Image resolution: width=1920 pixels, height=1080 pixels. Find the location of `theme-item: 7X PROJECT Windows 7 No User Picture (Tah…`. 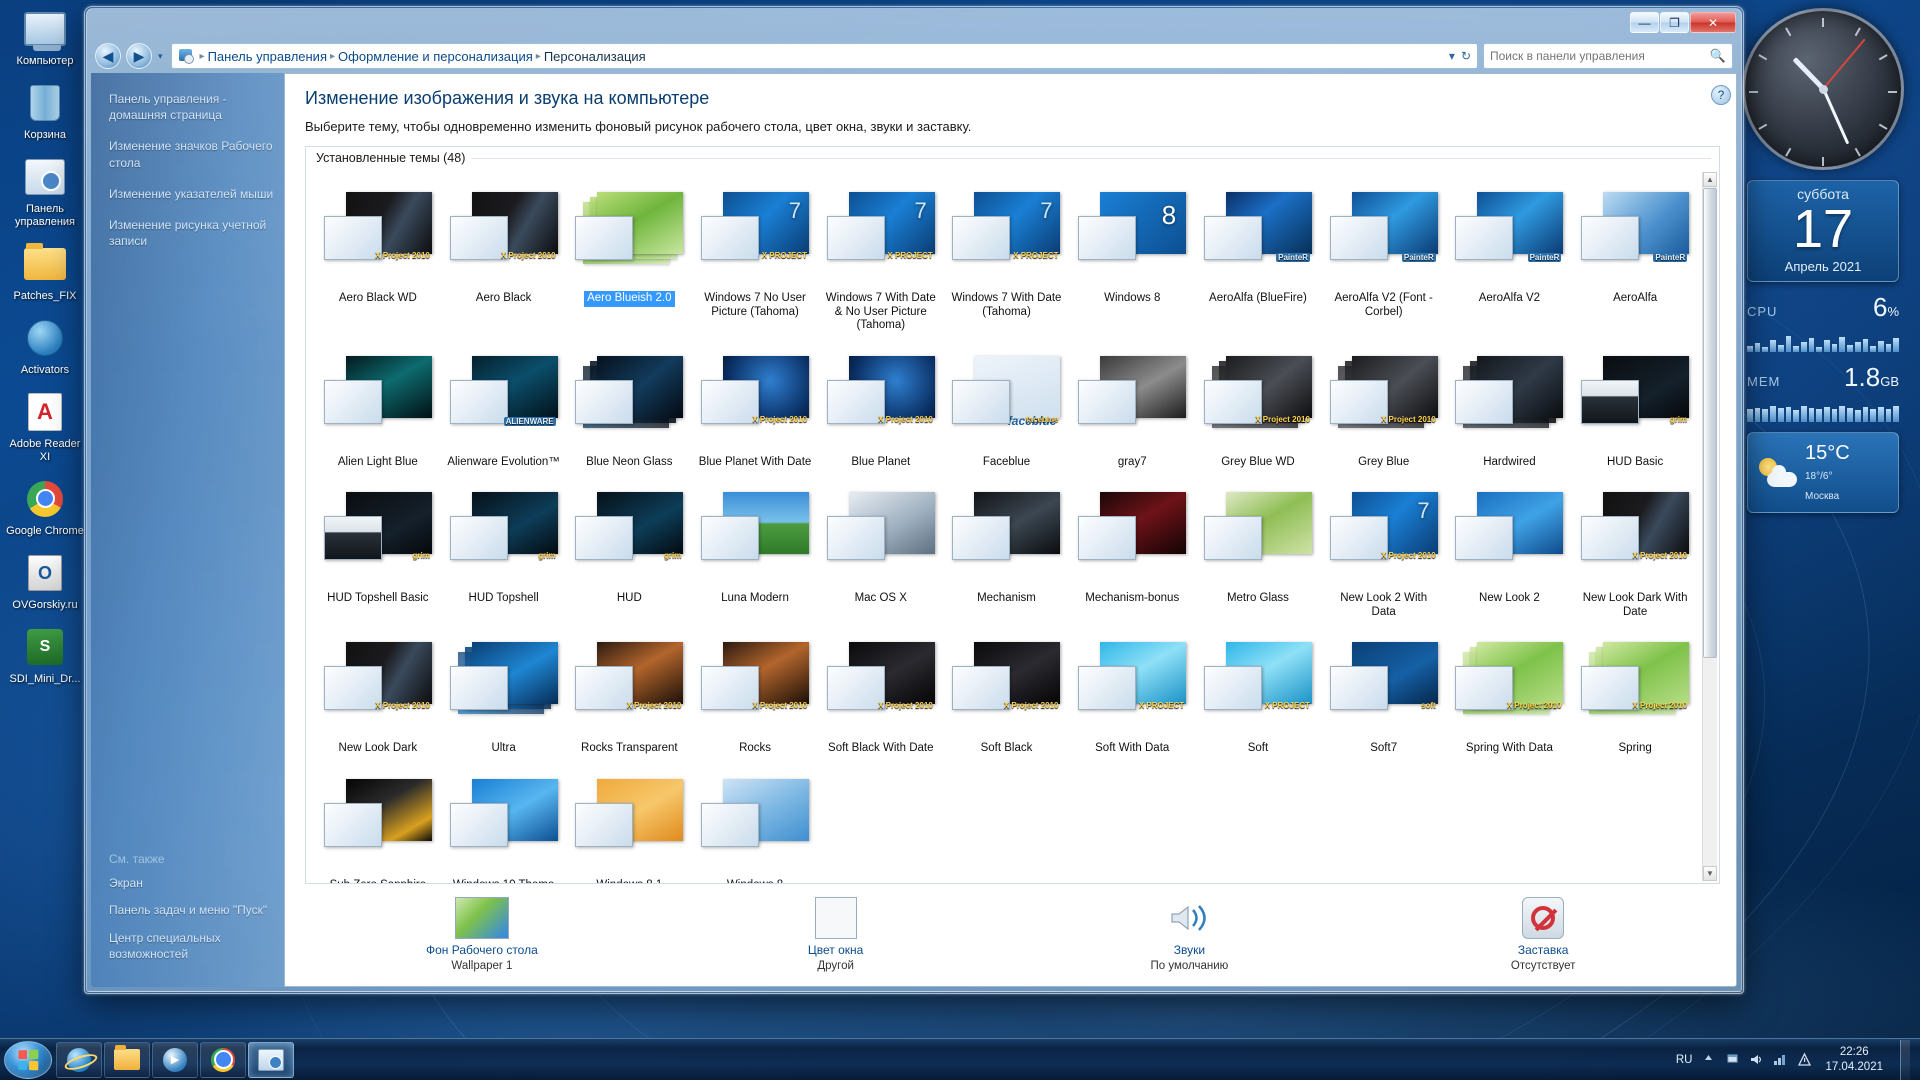

theme-item: 7X PROJECT Windows 7 No User Picture (Tah… is located at coordinates (755, 256).